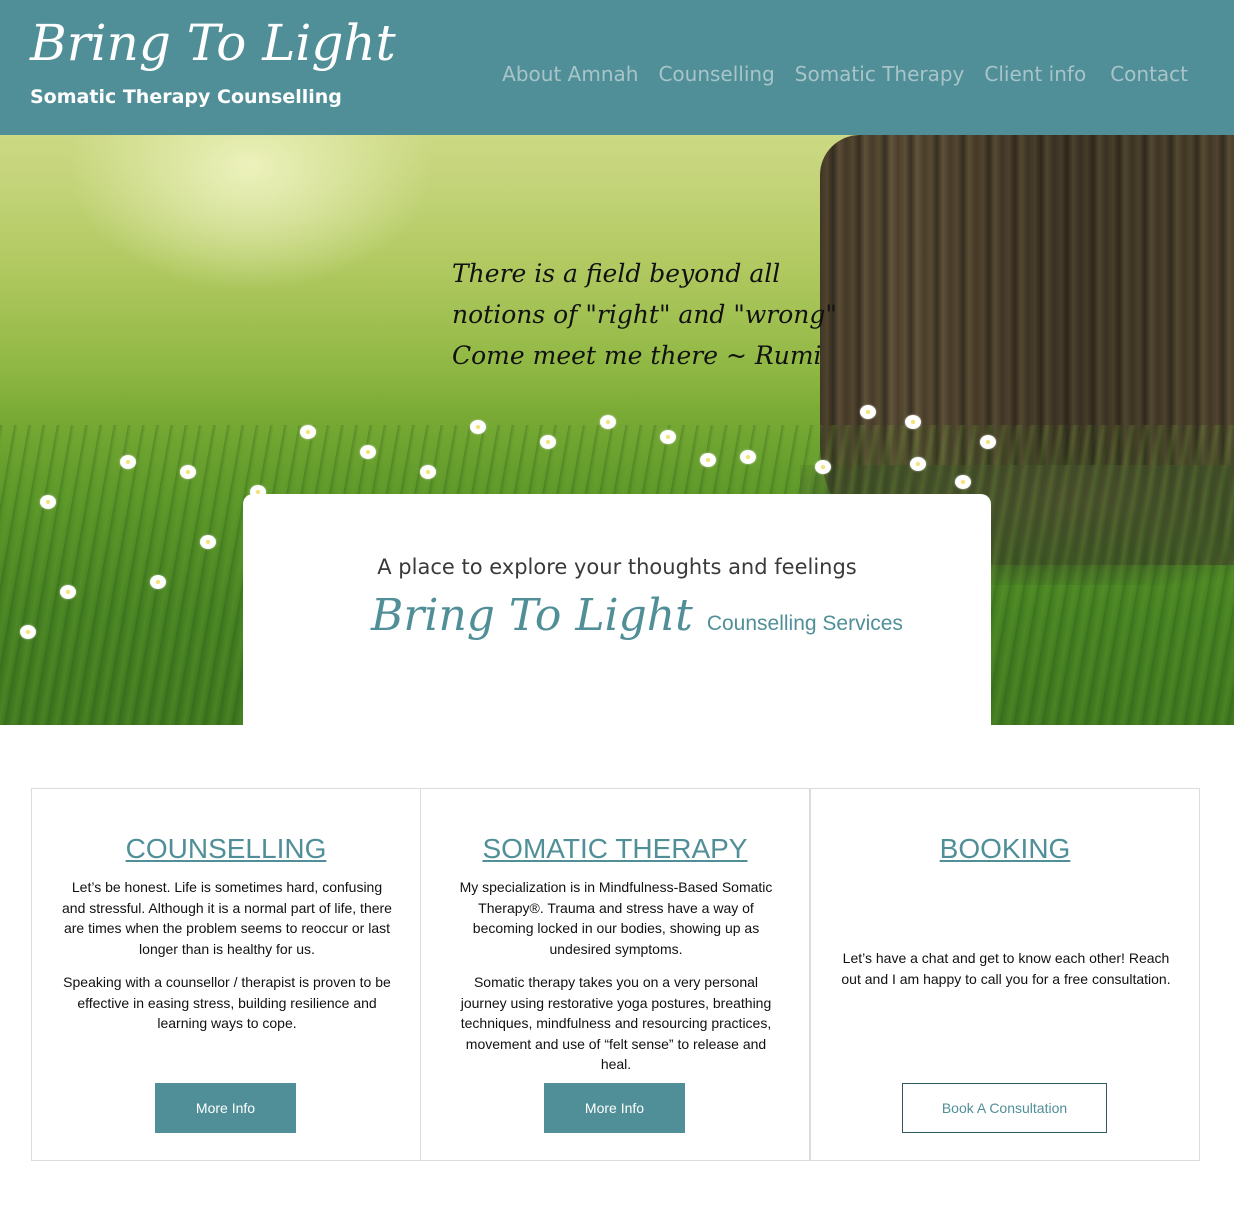  What do you see at coordinates (716, 74) in the screenshot?
I see `nav-counselling: Counselling` at bounding box center [716, 74].